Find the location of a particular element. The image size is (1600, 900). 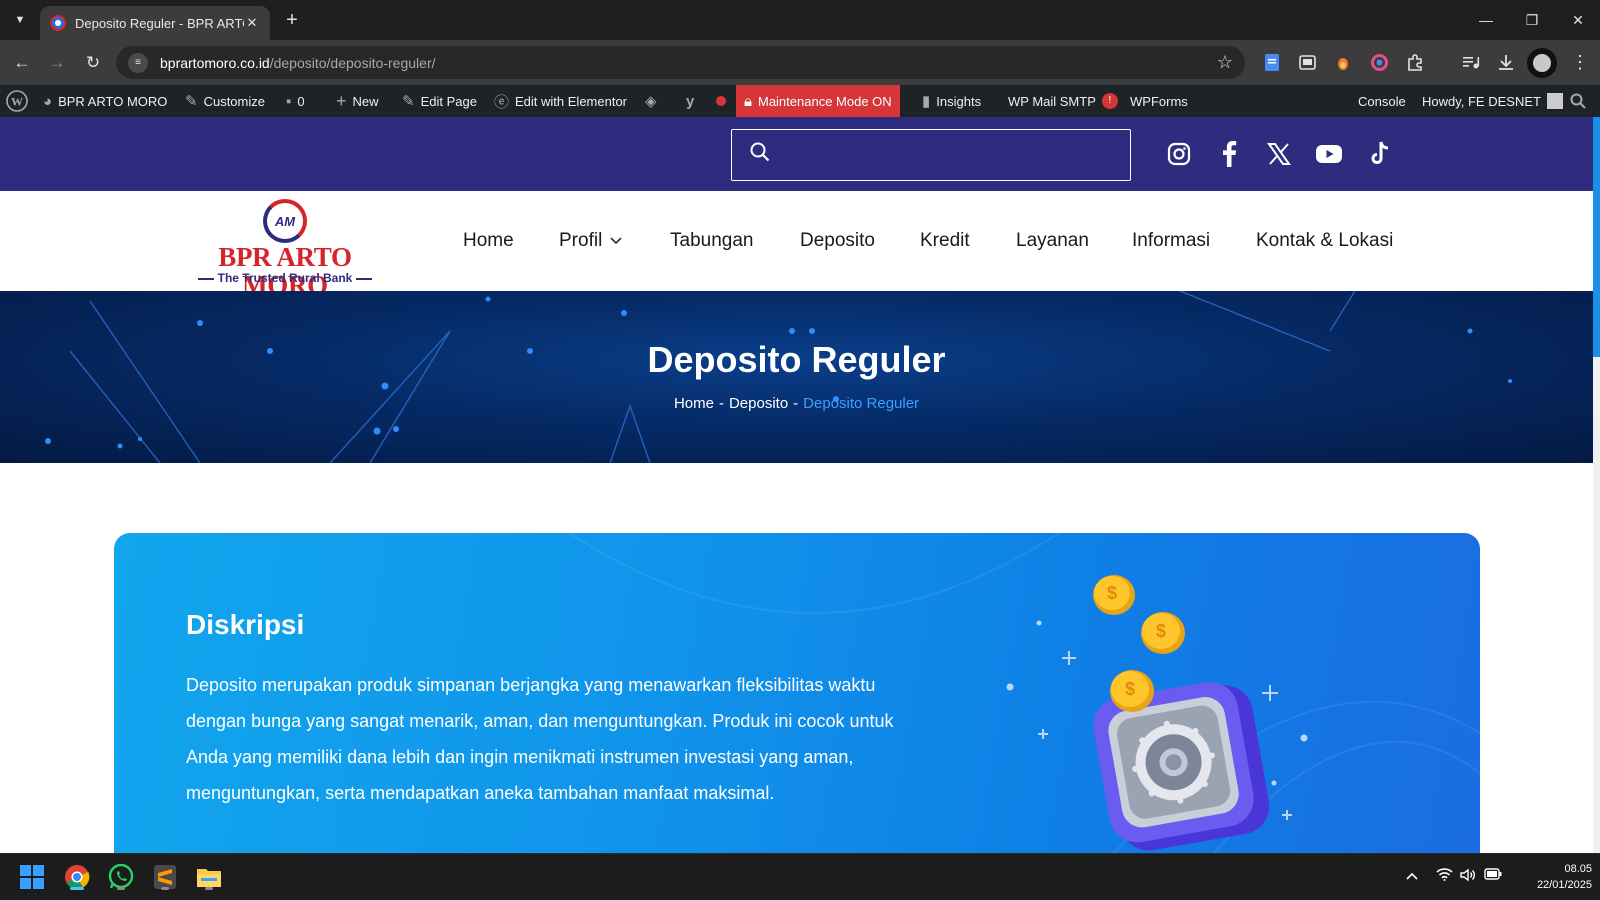

facebook-icon is located at coordinates (1229, 154).